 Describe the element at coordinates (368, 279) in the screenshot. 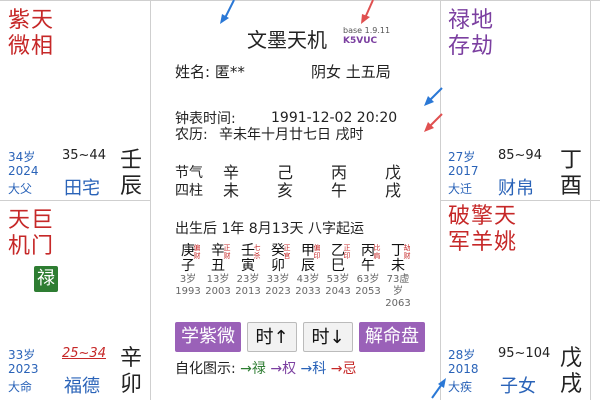

I see `dayun-age: 63岁` at that location.